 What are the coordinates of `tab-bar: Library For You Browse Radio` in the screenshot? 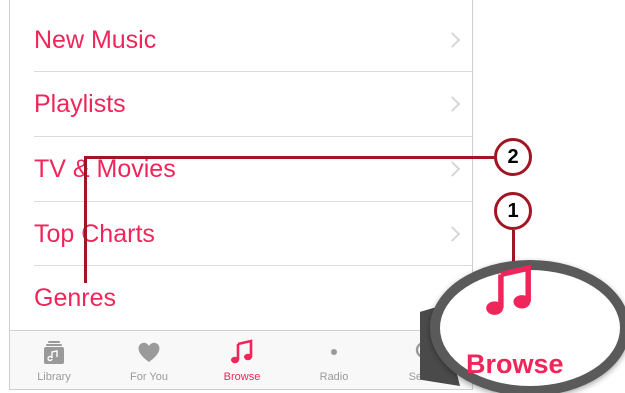 It's located at (241, 359).